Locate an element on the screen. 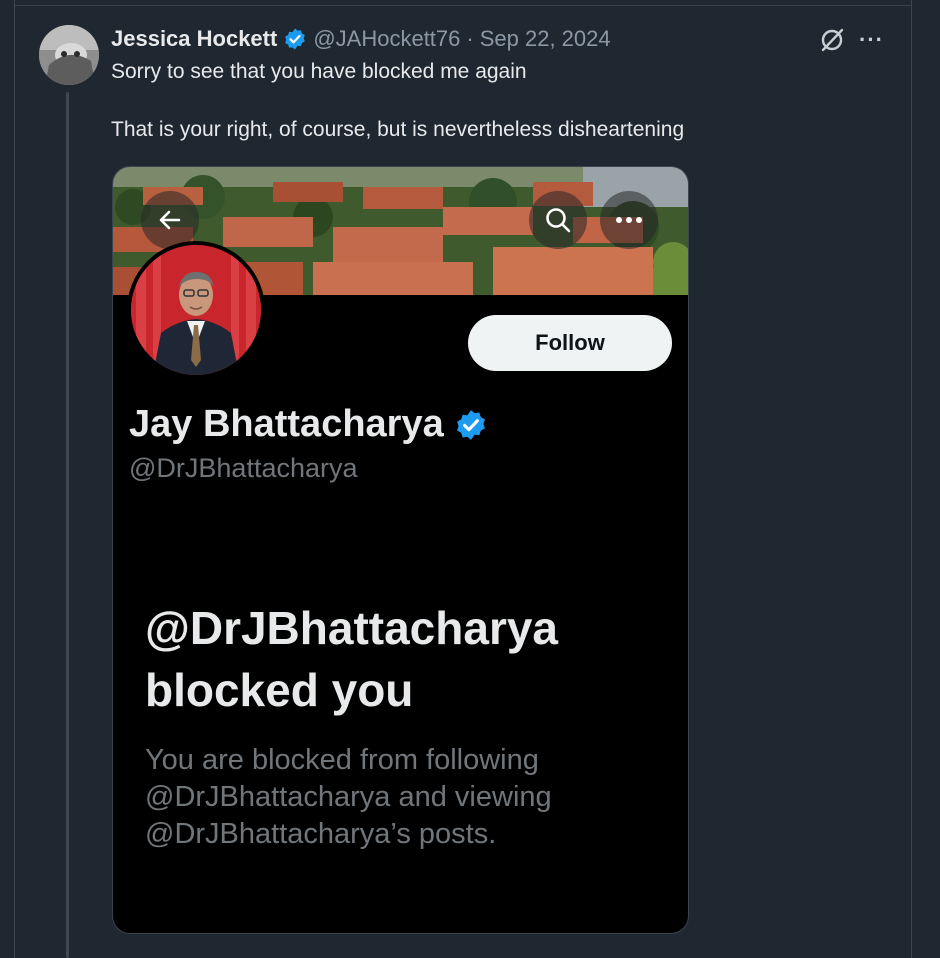 The image size is (940, 958). blocked-title: @DrJBhattacharya blocked you is located at coordinates (351, 659).